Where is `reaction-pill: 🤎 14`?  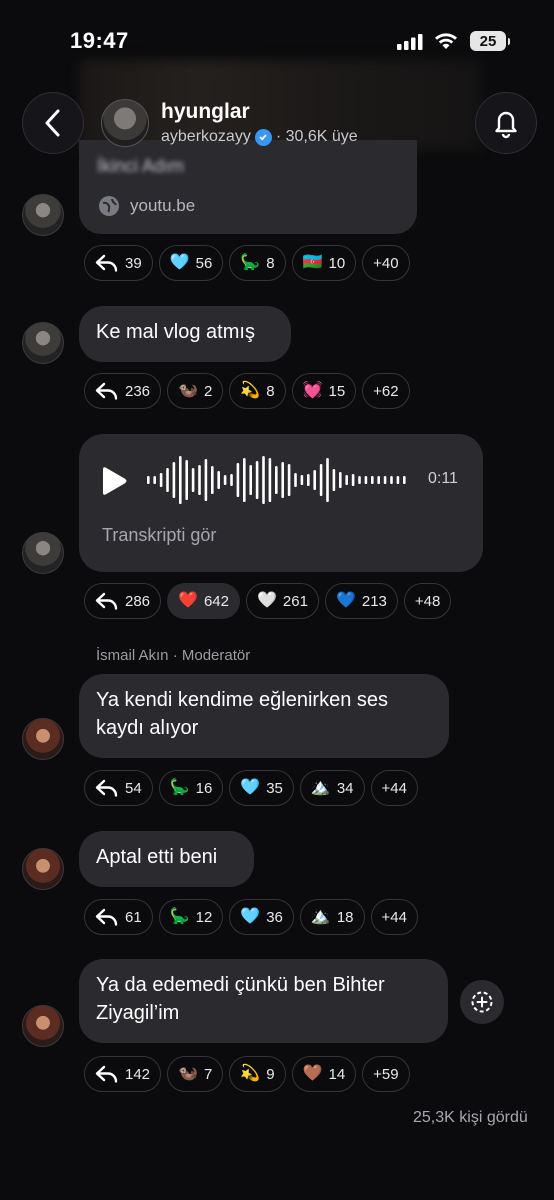
reaction-pill: 🤎 14 is located at coordinates (324, 1074).